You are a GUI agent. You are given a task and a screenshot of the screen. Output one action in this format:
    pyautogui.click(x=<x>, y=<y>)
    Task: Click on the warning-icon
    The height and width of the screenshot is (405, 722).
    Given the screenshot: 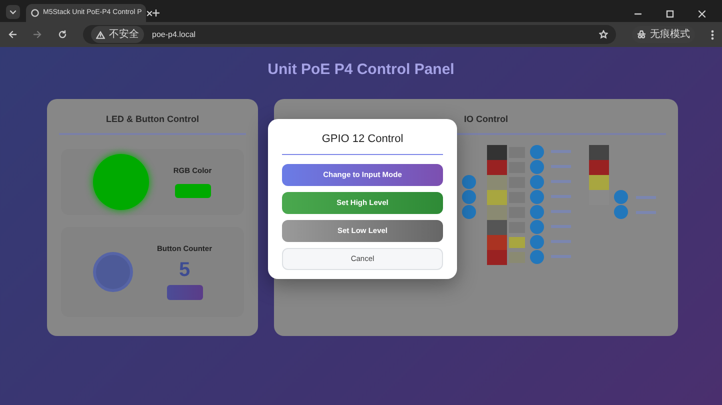 What is the action you would take?
    pyautogui.click(x=100, y=34)
    